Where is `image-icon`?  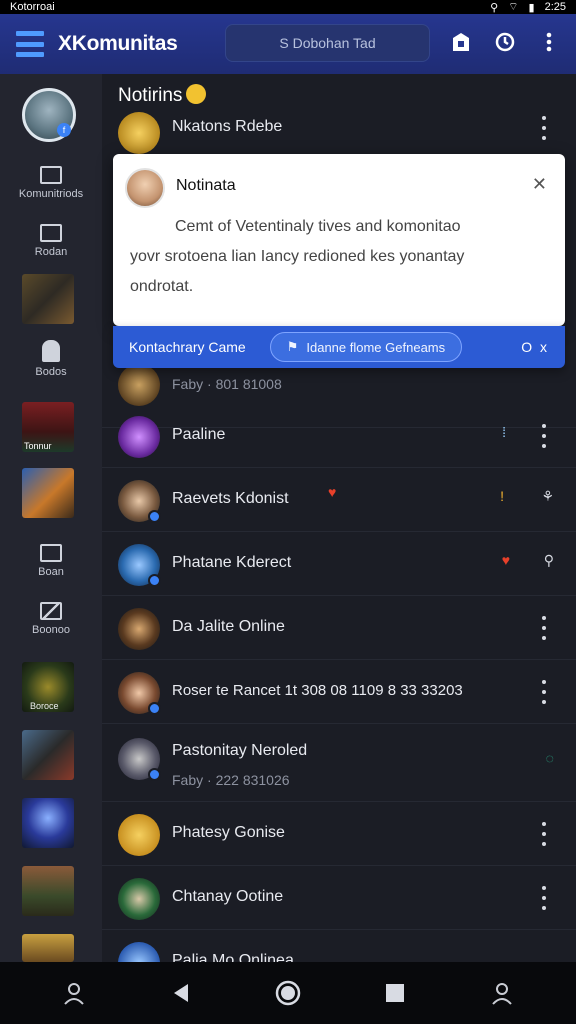
image-icon is located at coordinates (51, 553).